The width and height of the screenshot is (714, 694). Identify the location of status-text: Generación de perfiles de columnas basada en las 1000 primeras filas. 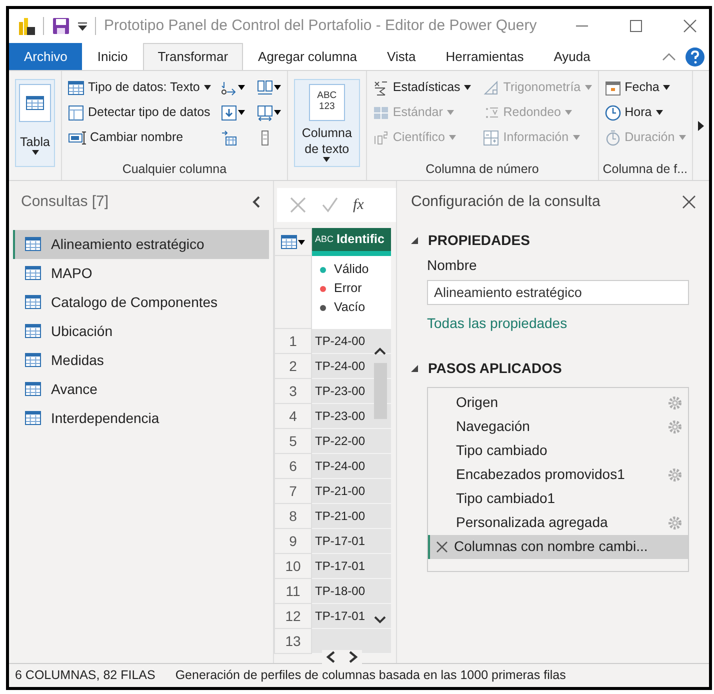
(370, 675).